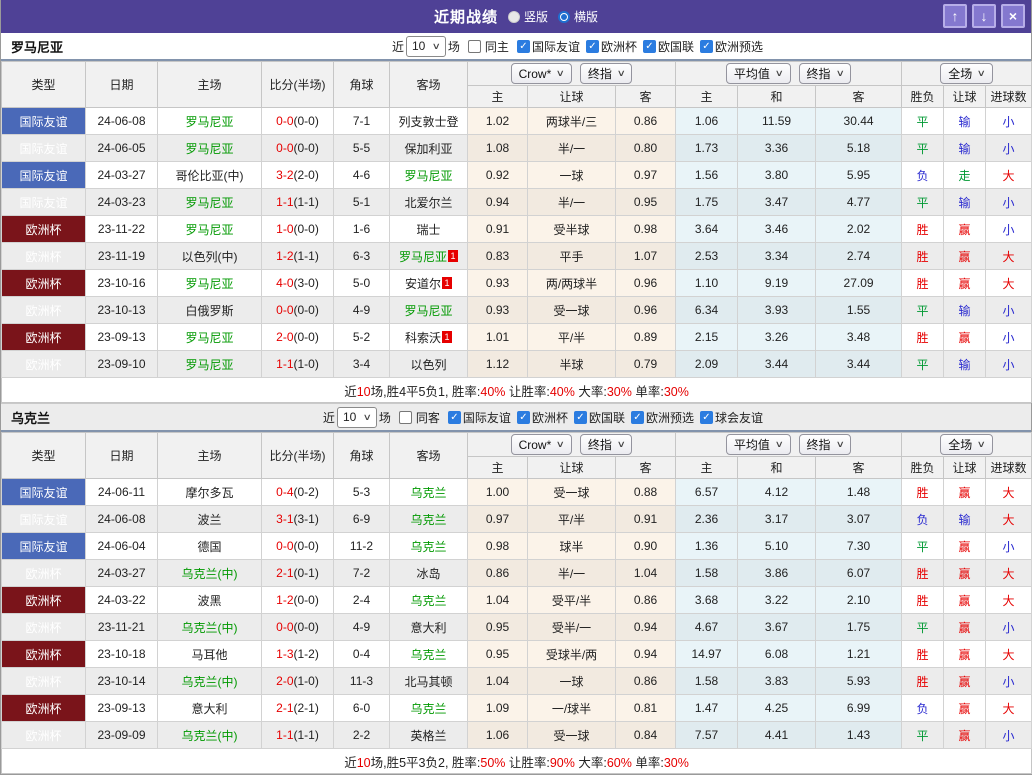 The image size is (1032, 775). Describe the element at coordinates (777, 364) in the screenshot. I see `avg-draw-odds: 3.44` at that location.